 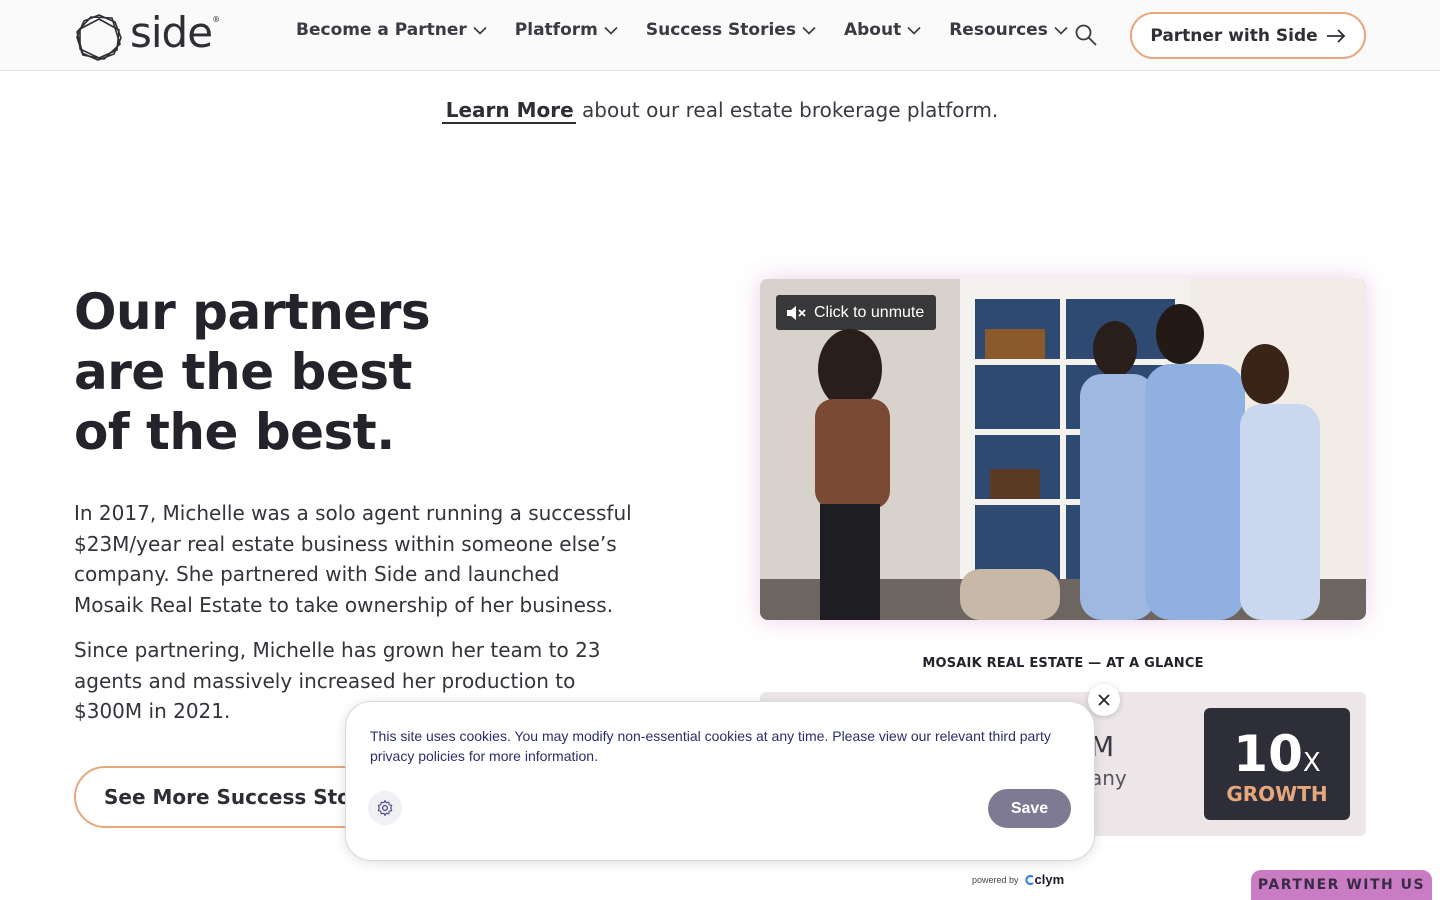 What do you see at coordinates (998, 30) in the screenshot?
I see `nav-label: Resources` at bounding box center [998, 30].